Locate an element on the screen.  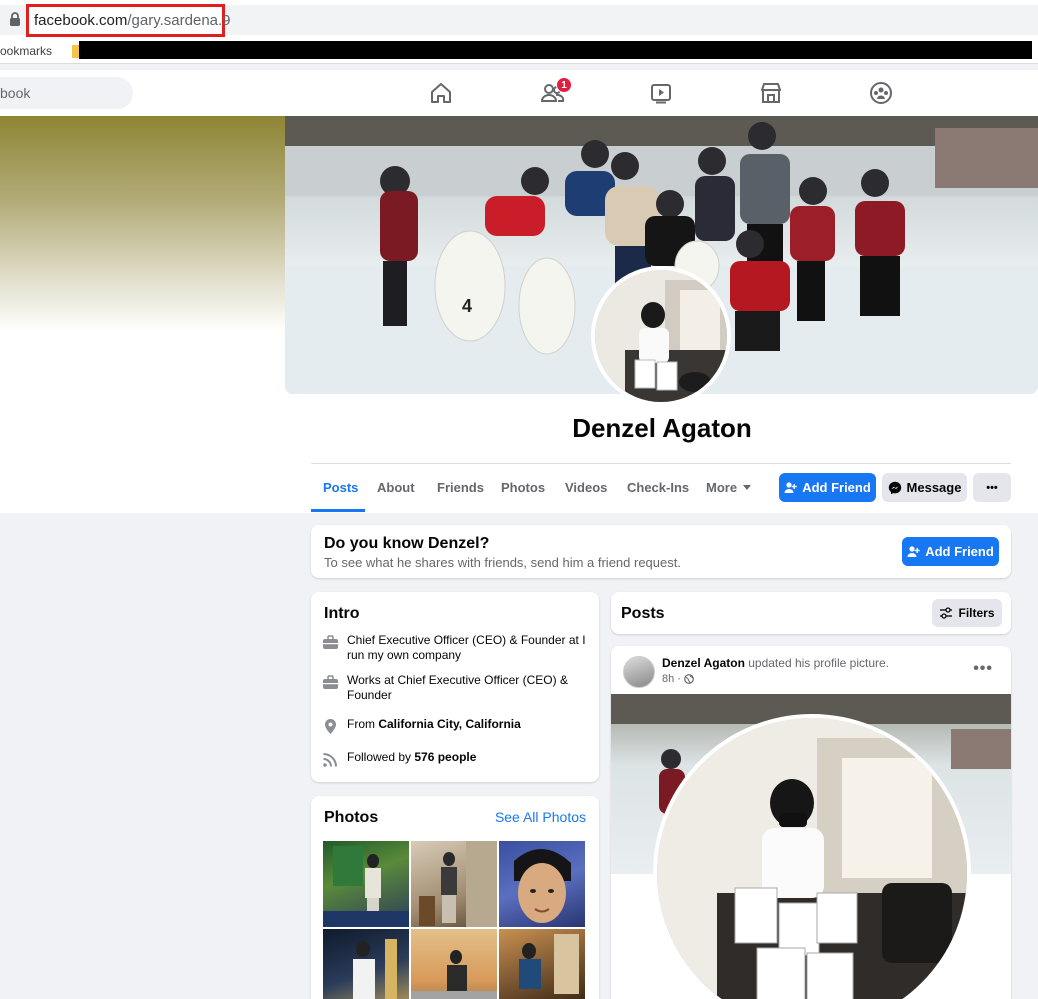
friend-requests-badge: 1 is located at coordinates (564, 85).